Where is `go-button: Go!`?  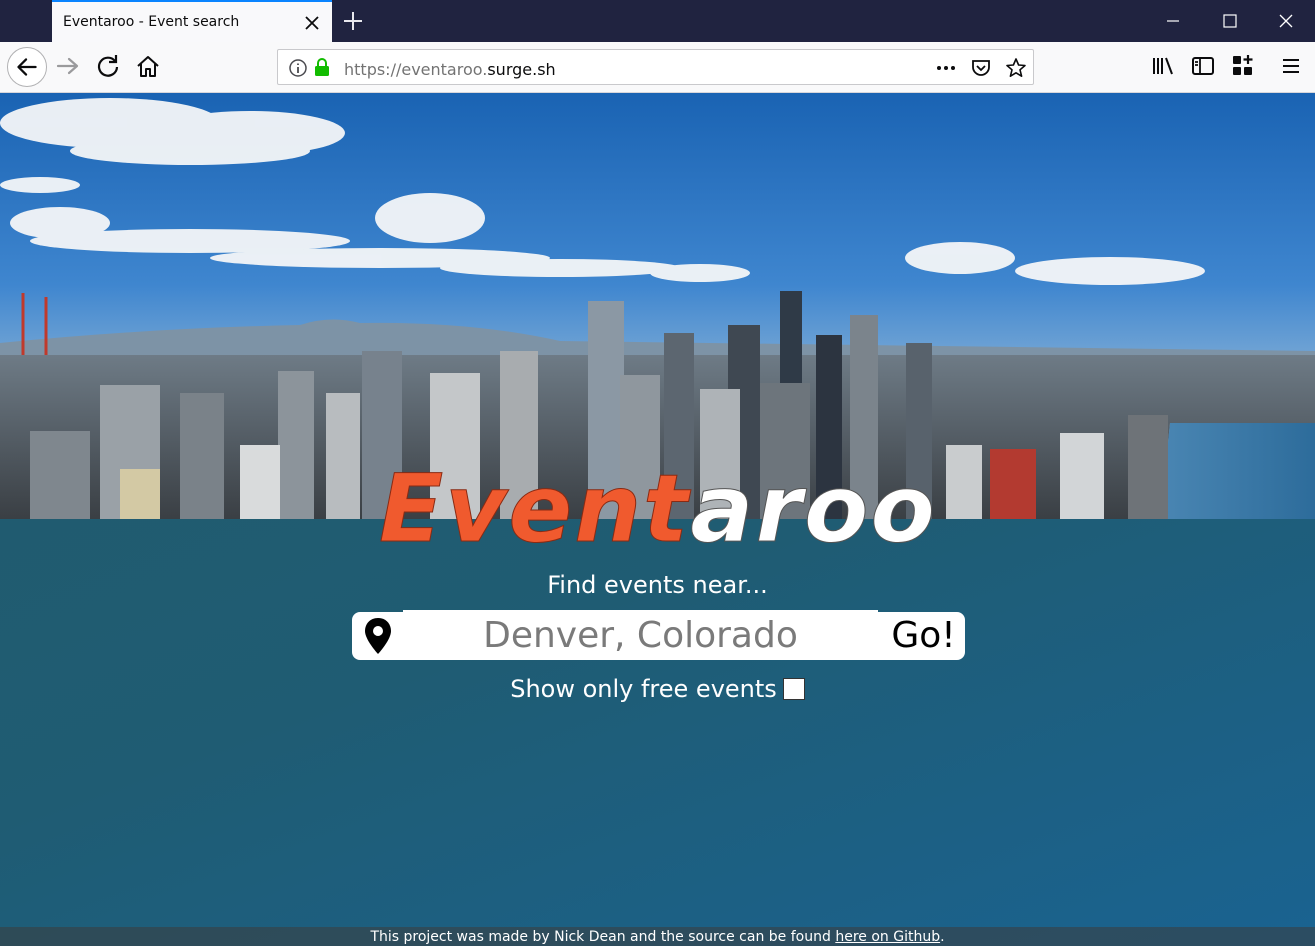
go-button: Go! is located at coordinates (923, 636).